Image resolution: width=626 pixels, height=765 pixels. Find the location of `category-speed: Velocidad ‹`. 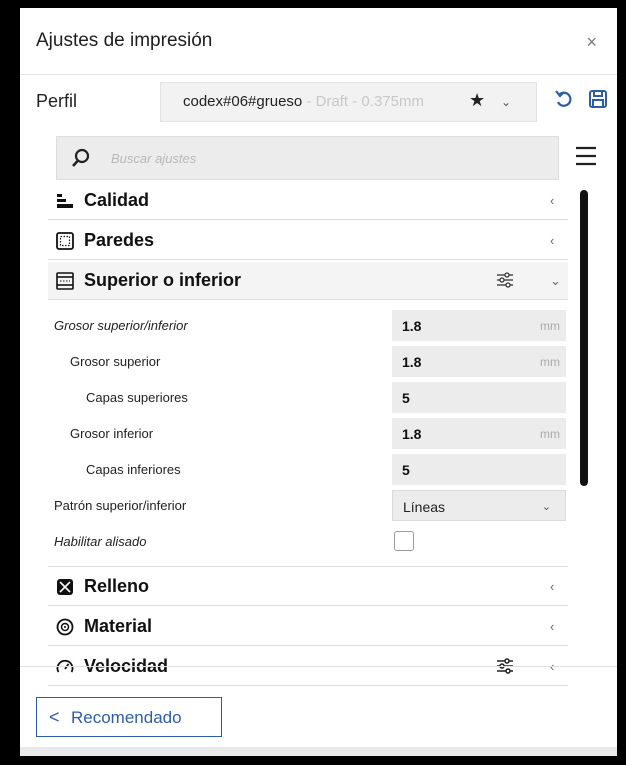

category-speed: Velocidad ‹ is located at coordinates (308, 667).